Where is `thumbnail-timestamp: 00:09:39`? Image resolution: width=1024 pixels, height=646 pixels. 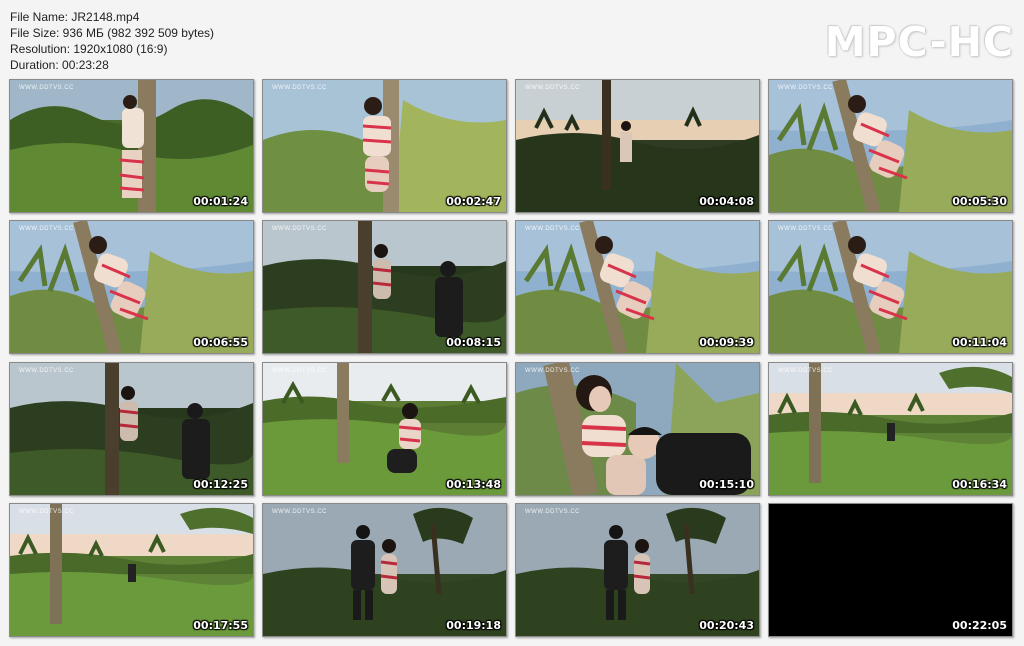 thumbnail-timestamp: 00:09:39 is located at coordinates (726, 342).